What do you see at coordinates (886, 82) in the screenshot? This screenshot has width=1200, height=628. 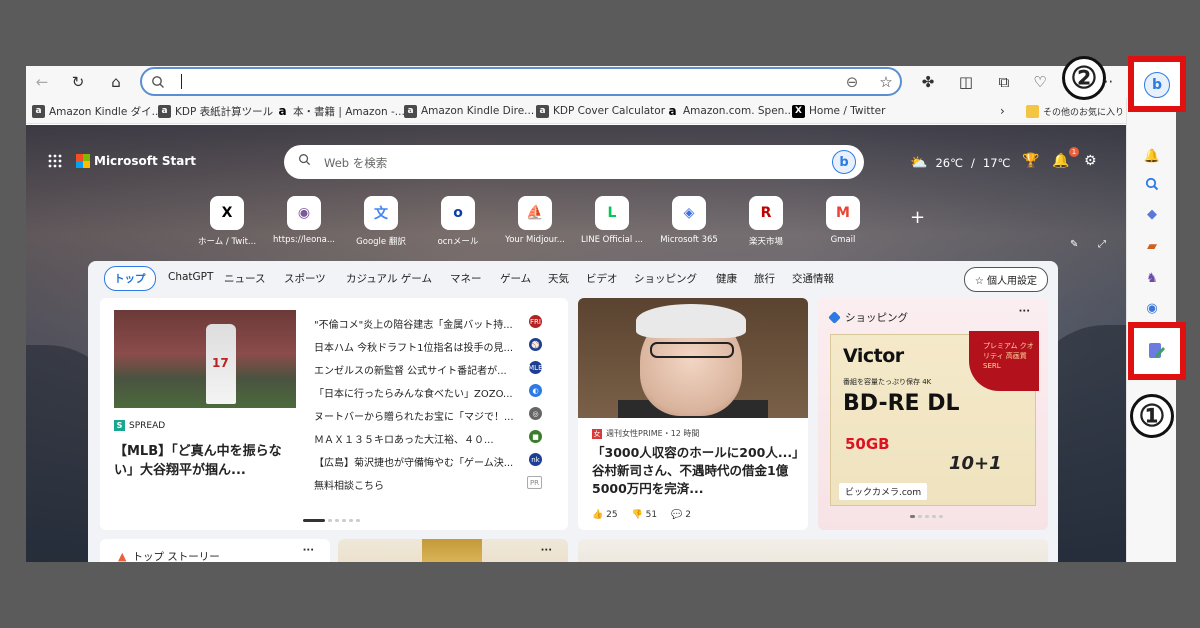 I see `favorite-star-icon: ☆` at bounding box center [886, 82].